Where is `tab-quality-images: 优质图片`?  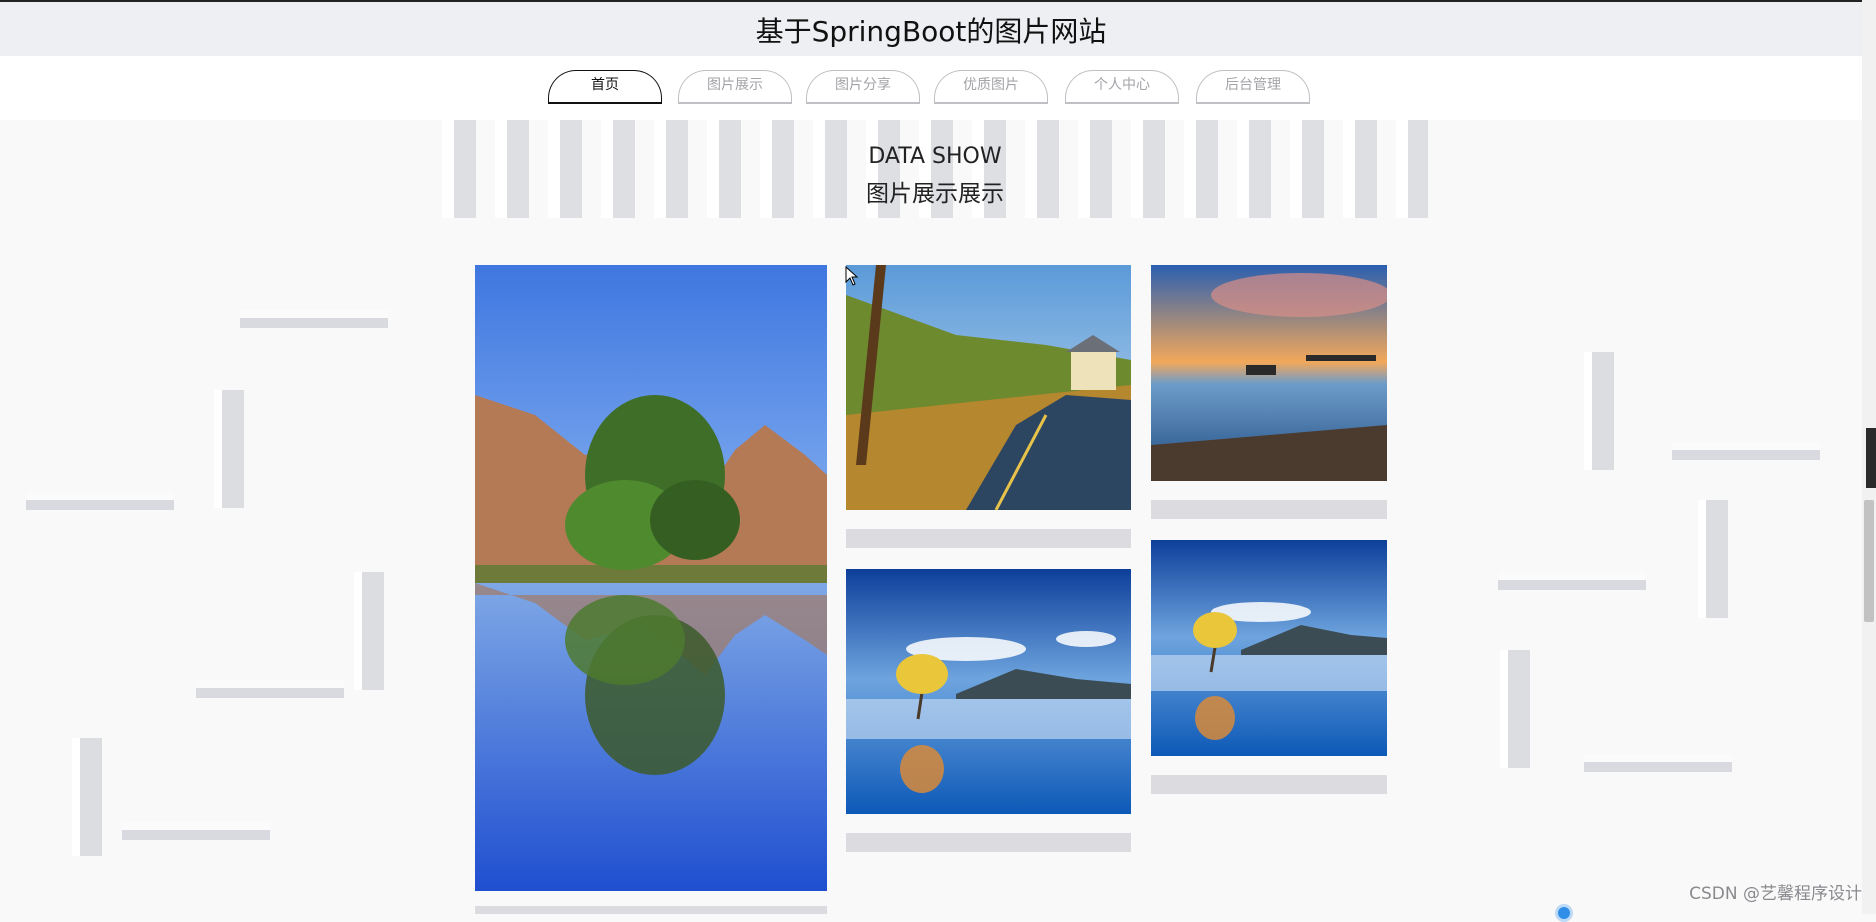
tab-quality-images: 优质图片 is located at coordinates (991, 87).